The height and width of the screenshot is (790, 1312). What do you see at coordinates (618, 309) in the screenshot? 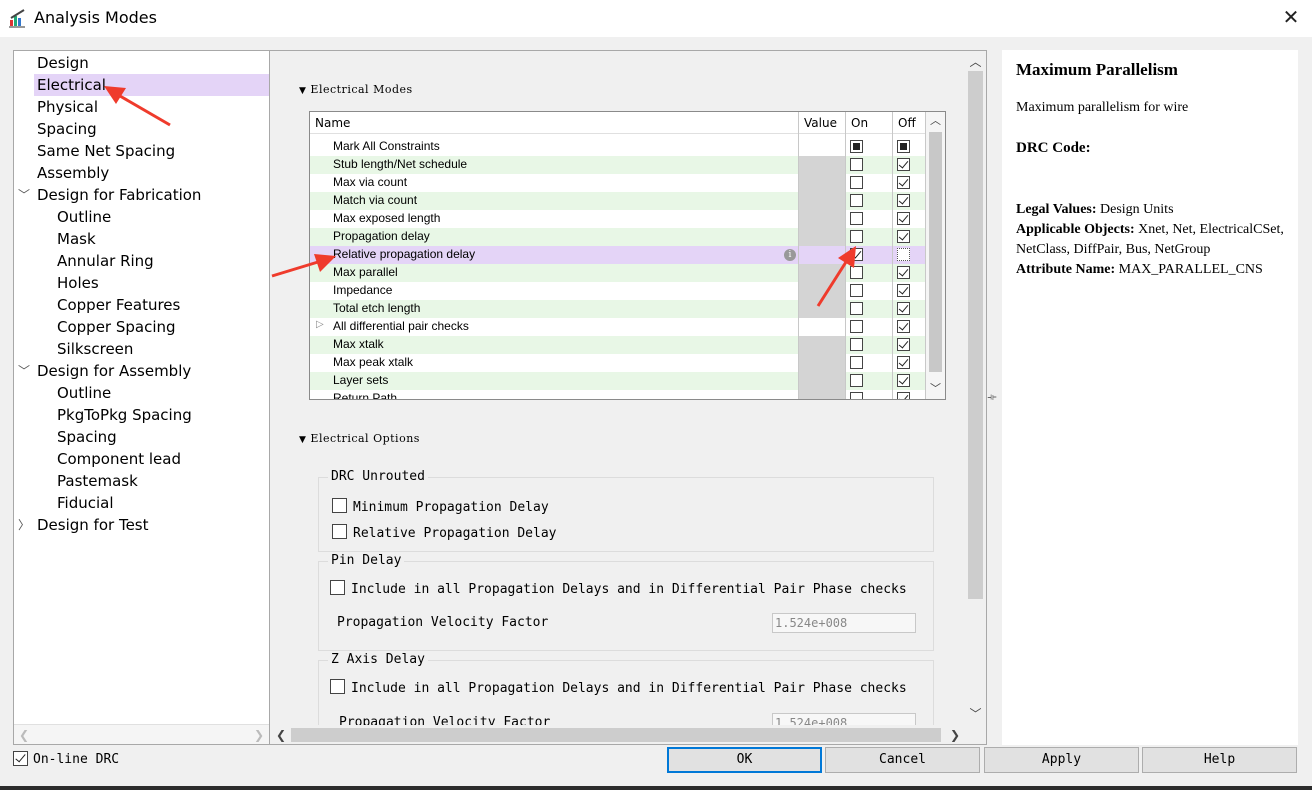
I see `table-row: Total etch length` at bounding box center [618, 309].